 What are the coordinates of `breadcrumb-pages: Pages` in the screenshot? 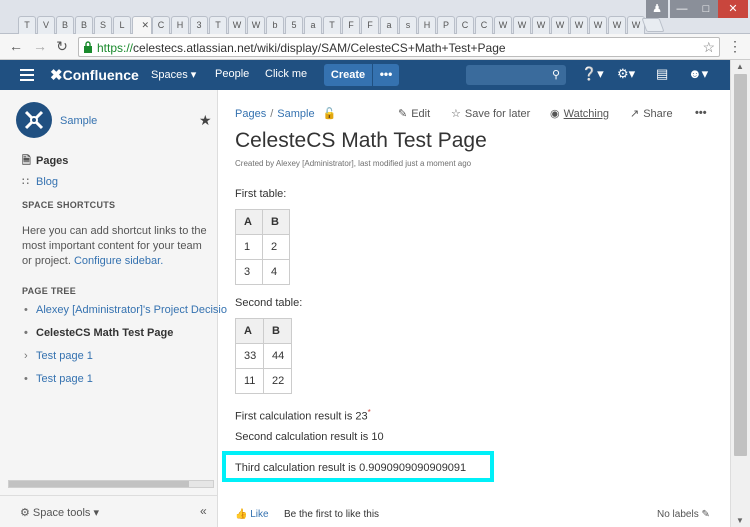 It's located at (250, 114).